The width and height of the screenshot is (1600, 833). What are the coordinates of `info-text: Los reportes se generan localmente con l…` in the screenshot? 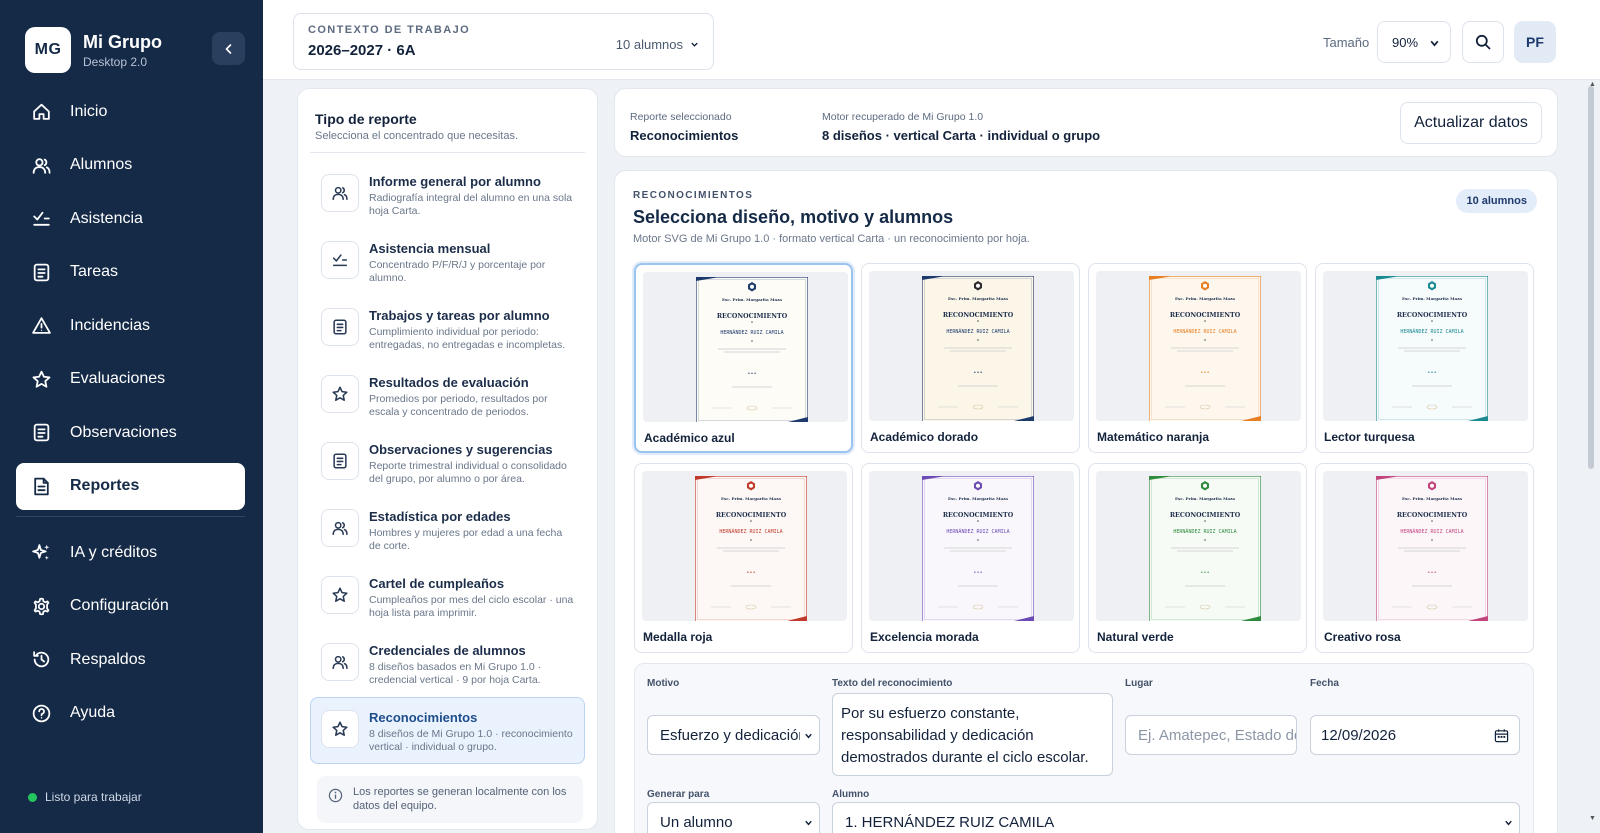 It's located at (460, 799).